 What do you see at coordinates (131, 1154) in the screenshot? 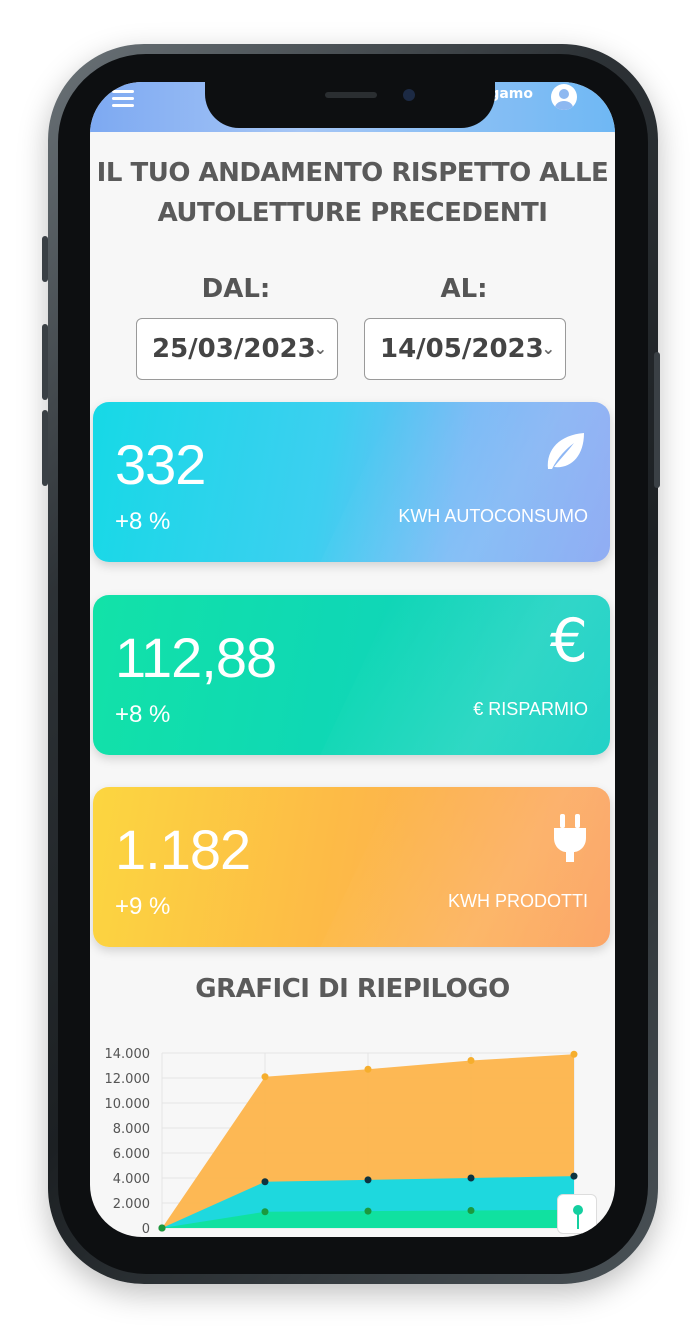
I see `y-tick-label: 6.000` at bounding box center [131, 1154].